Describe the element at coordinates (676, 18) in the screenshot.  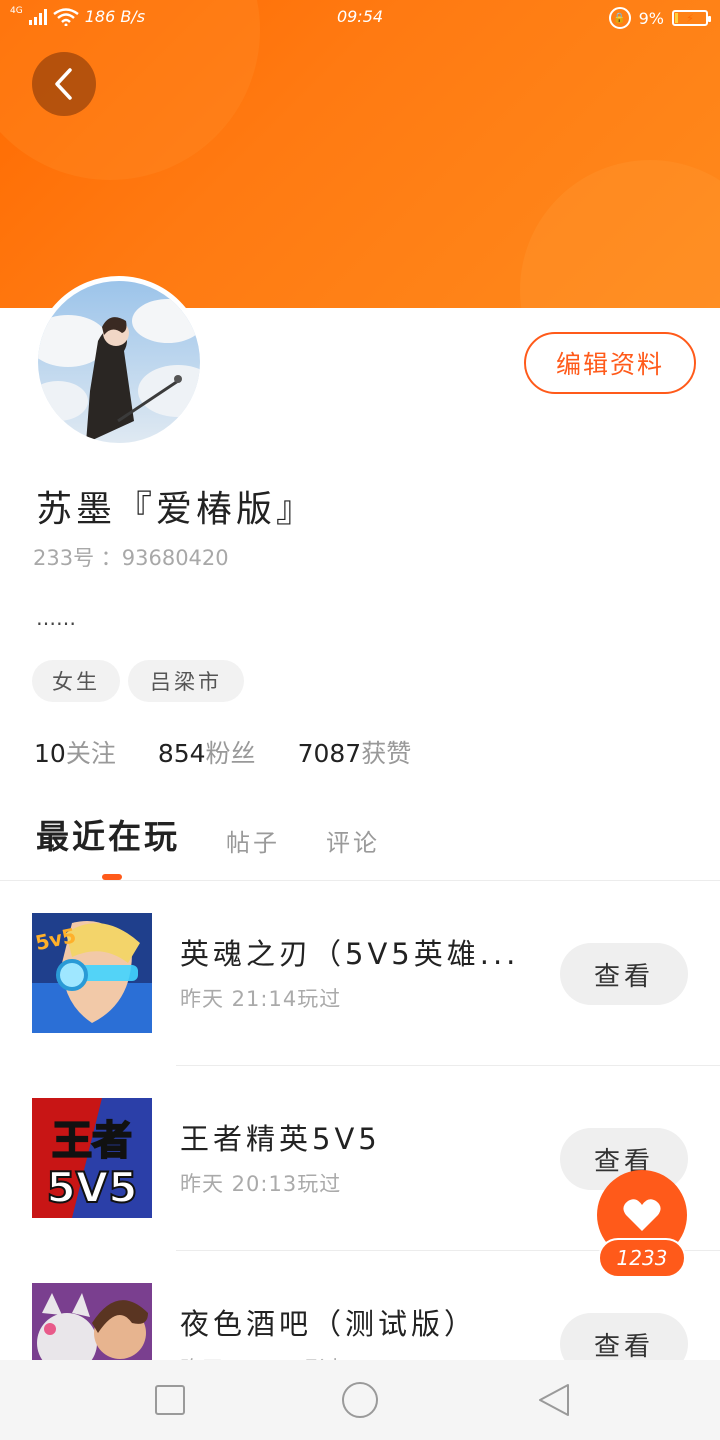
I see `battery-level` at that location.